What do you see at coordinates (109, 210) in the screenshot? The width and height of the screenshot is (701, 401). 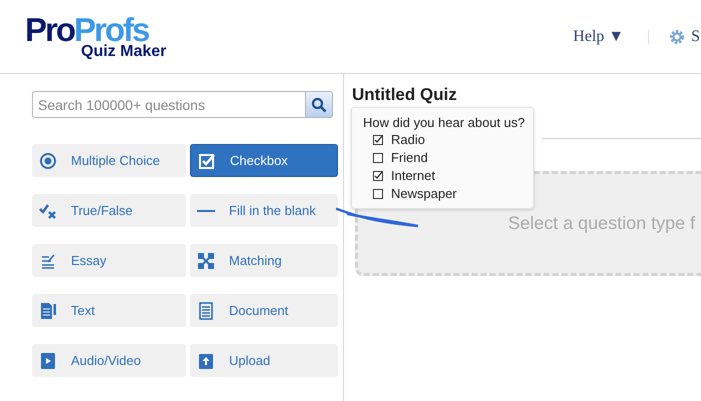 I see `question-type-button: True/False` at bounding box center [109, 210].